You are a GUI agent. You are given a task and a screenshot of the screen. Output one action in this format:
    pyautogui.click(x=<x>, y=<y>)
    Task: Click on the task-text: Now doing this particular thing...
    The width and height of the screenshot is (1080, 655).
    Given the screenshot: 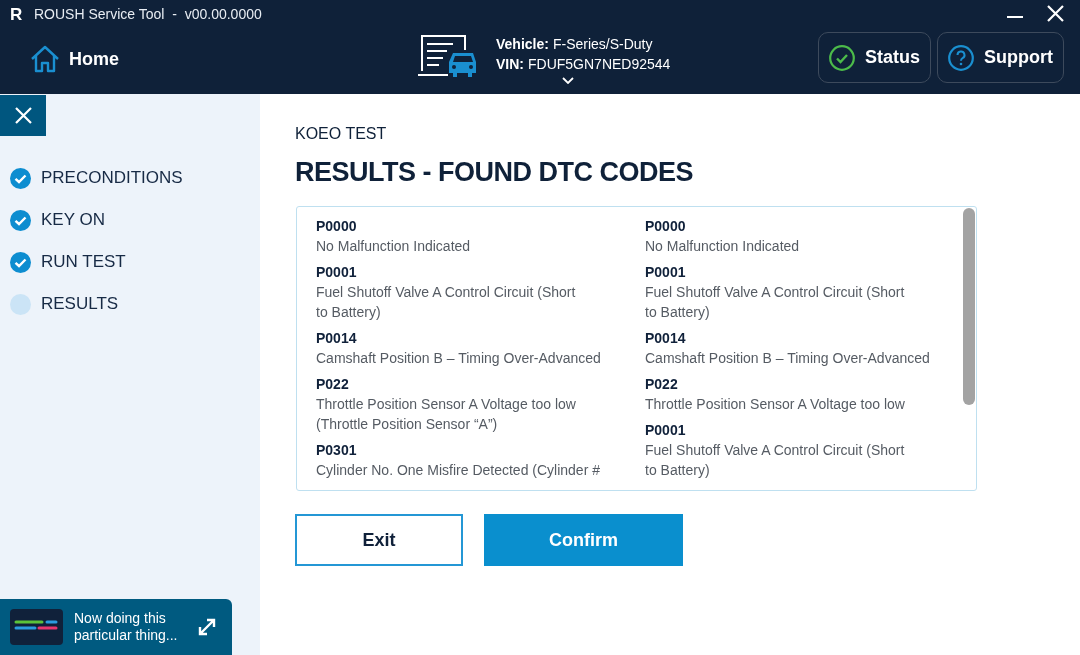 What is the action you would take?
    pyautogui.click(x=126, y=627)
    